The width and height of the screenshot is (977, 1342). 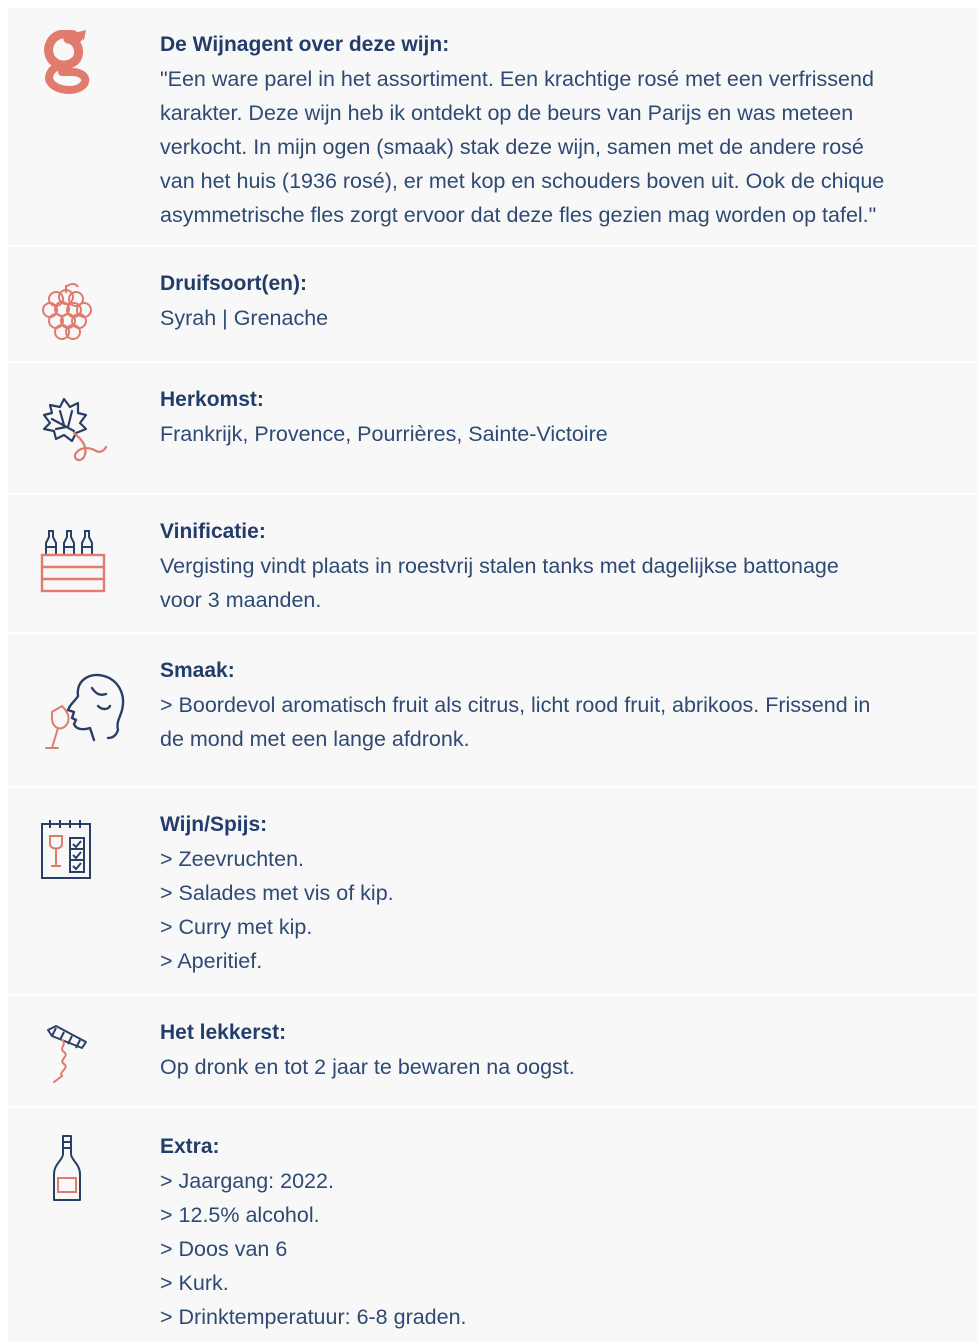 What do you see at coordinates (566, 318) in the screenshot?
I see `row-body: Syrah | Grenache` at bounding box center [566, 318].